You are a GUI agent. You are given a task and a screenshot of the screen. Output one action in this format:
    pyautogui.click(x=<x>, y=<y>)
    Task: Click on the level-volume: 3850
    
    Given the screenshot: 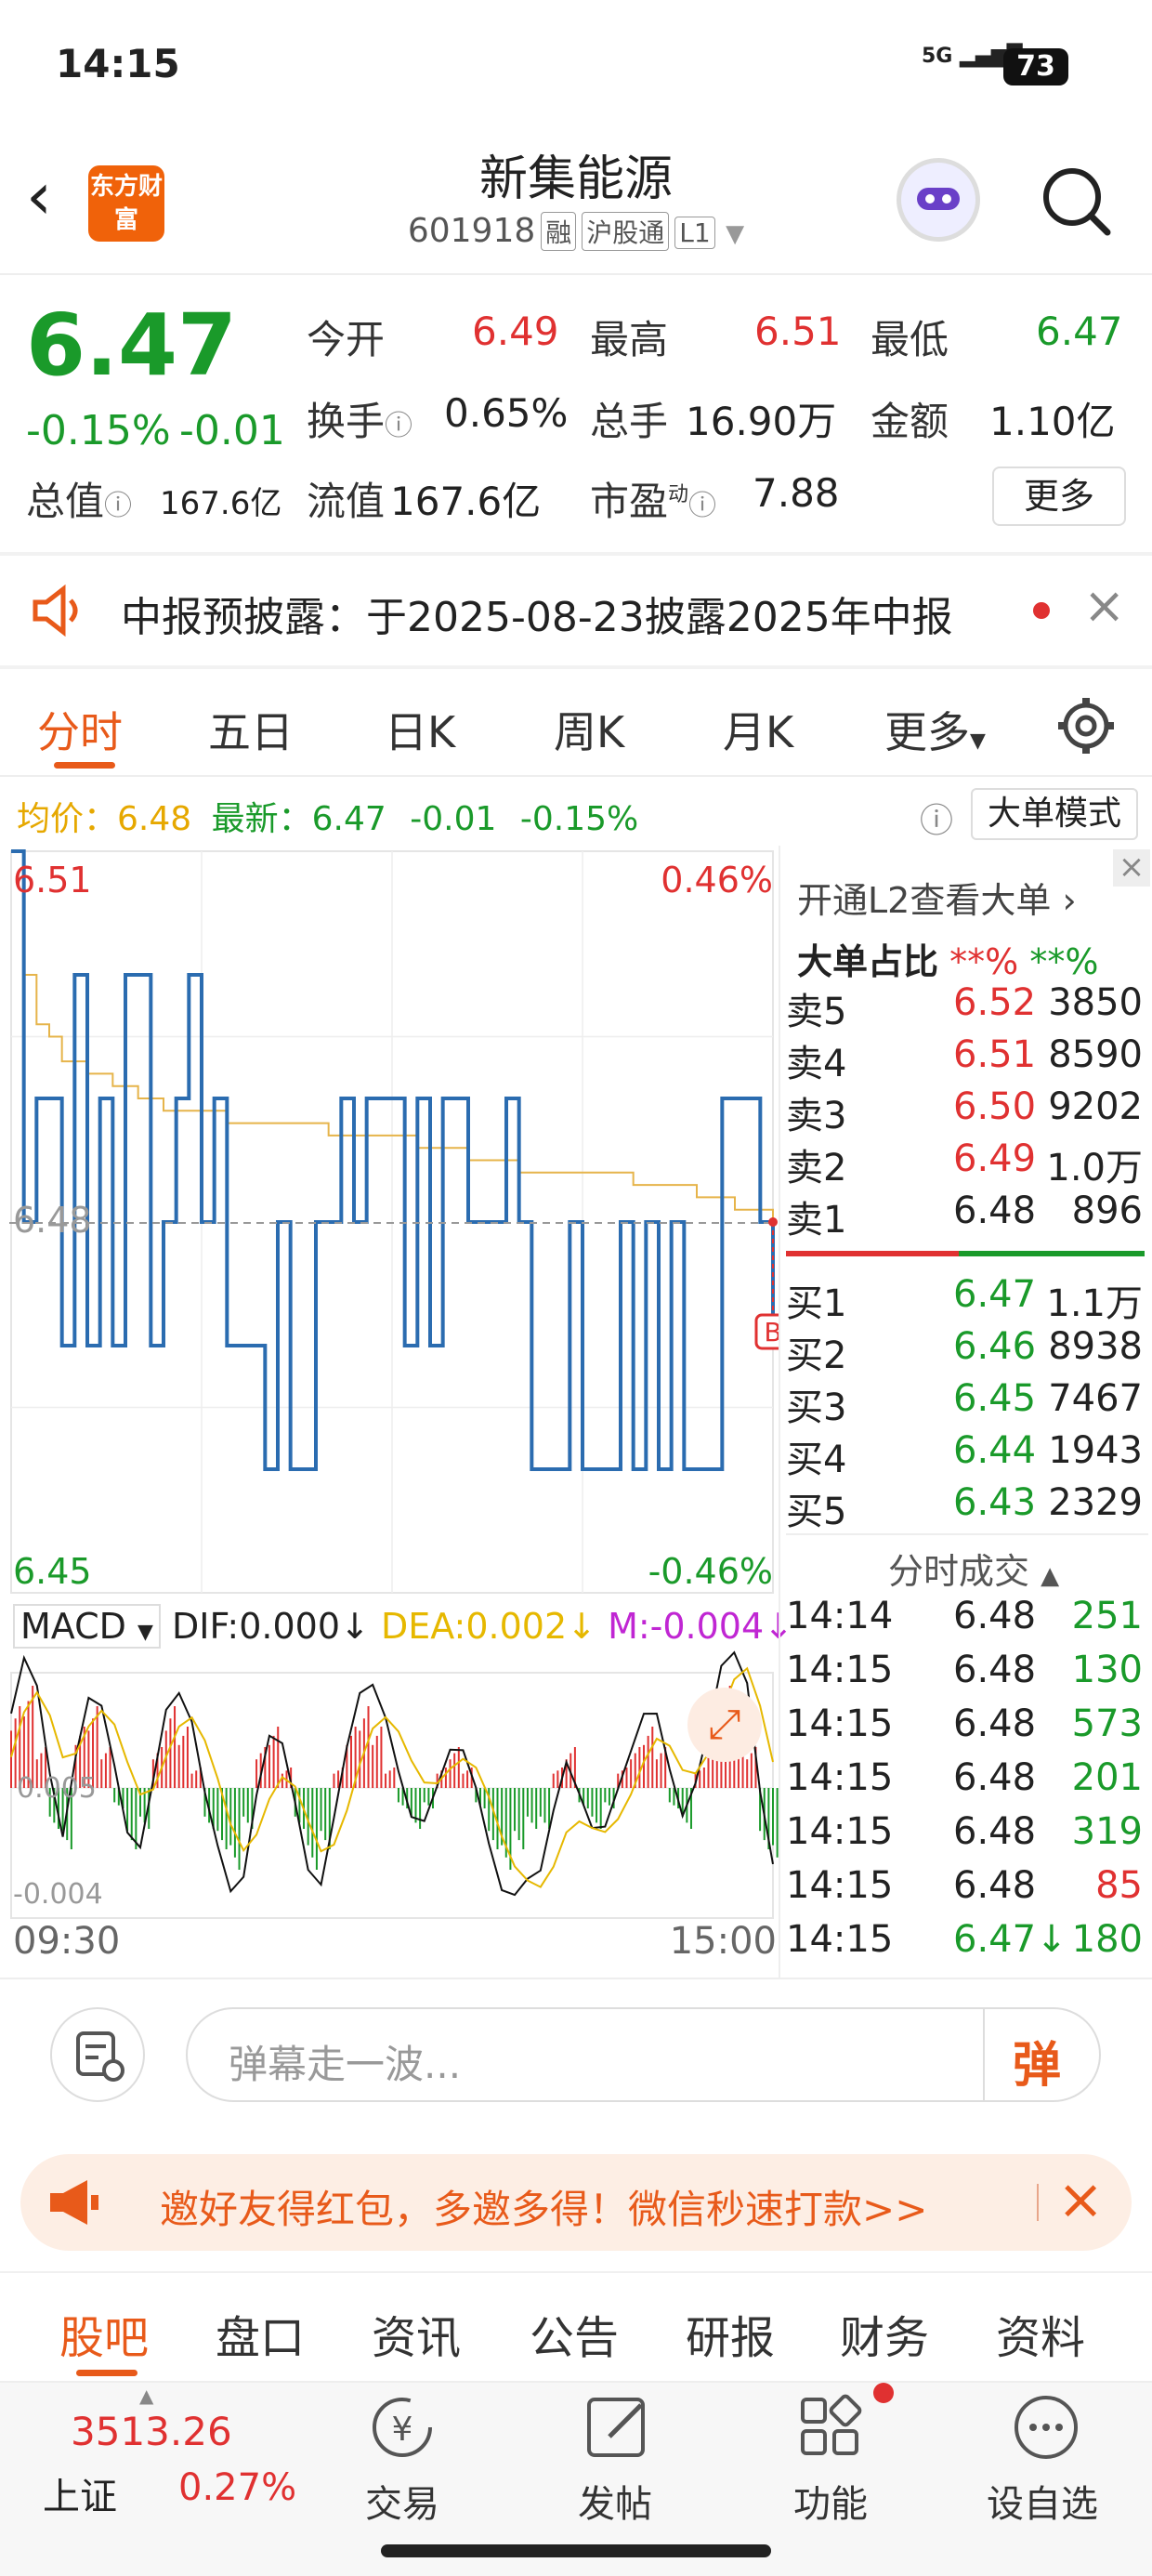 What is the action you would take?
    pyautogui.click(x=1095, y=1002)
    